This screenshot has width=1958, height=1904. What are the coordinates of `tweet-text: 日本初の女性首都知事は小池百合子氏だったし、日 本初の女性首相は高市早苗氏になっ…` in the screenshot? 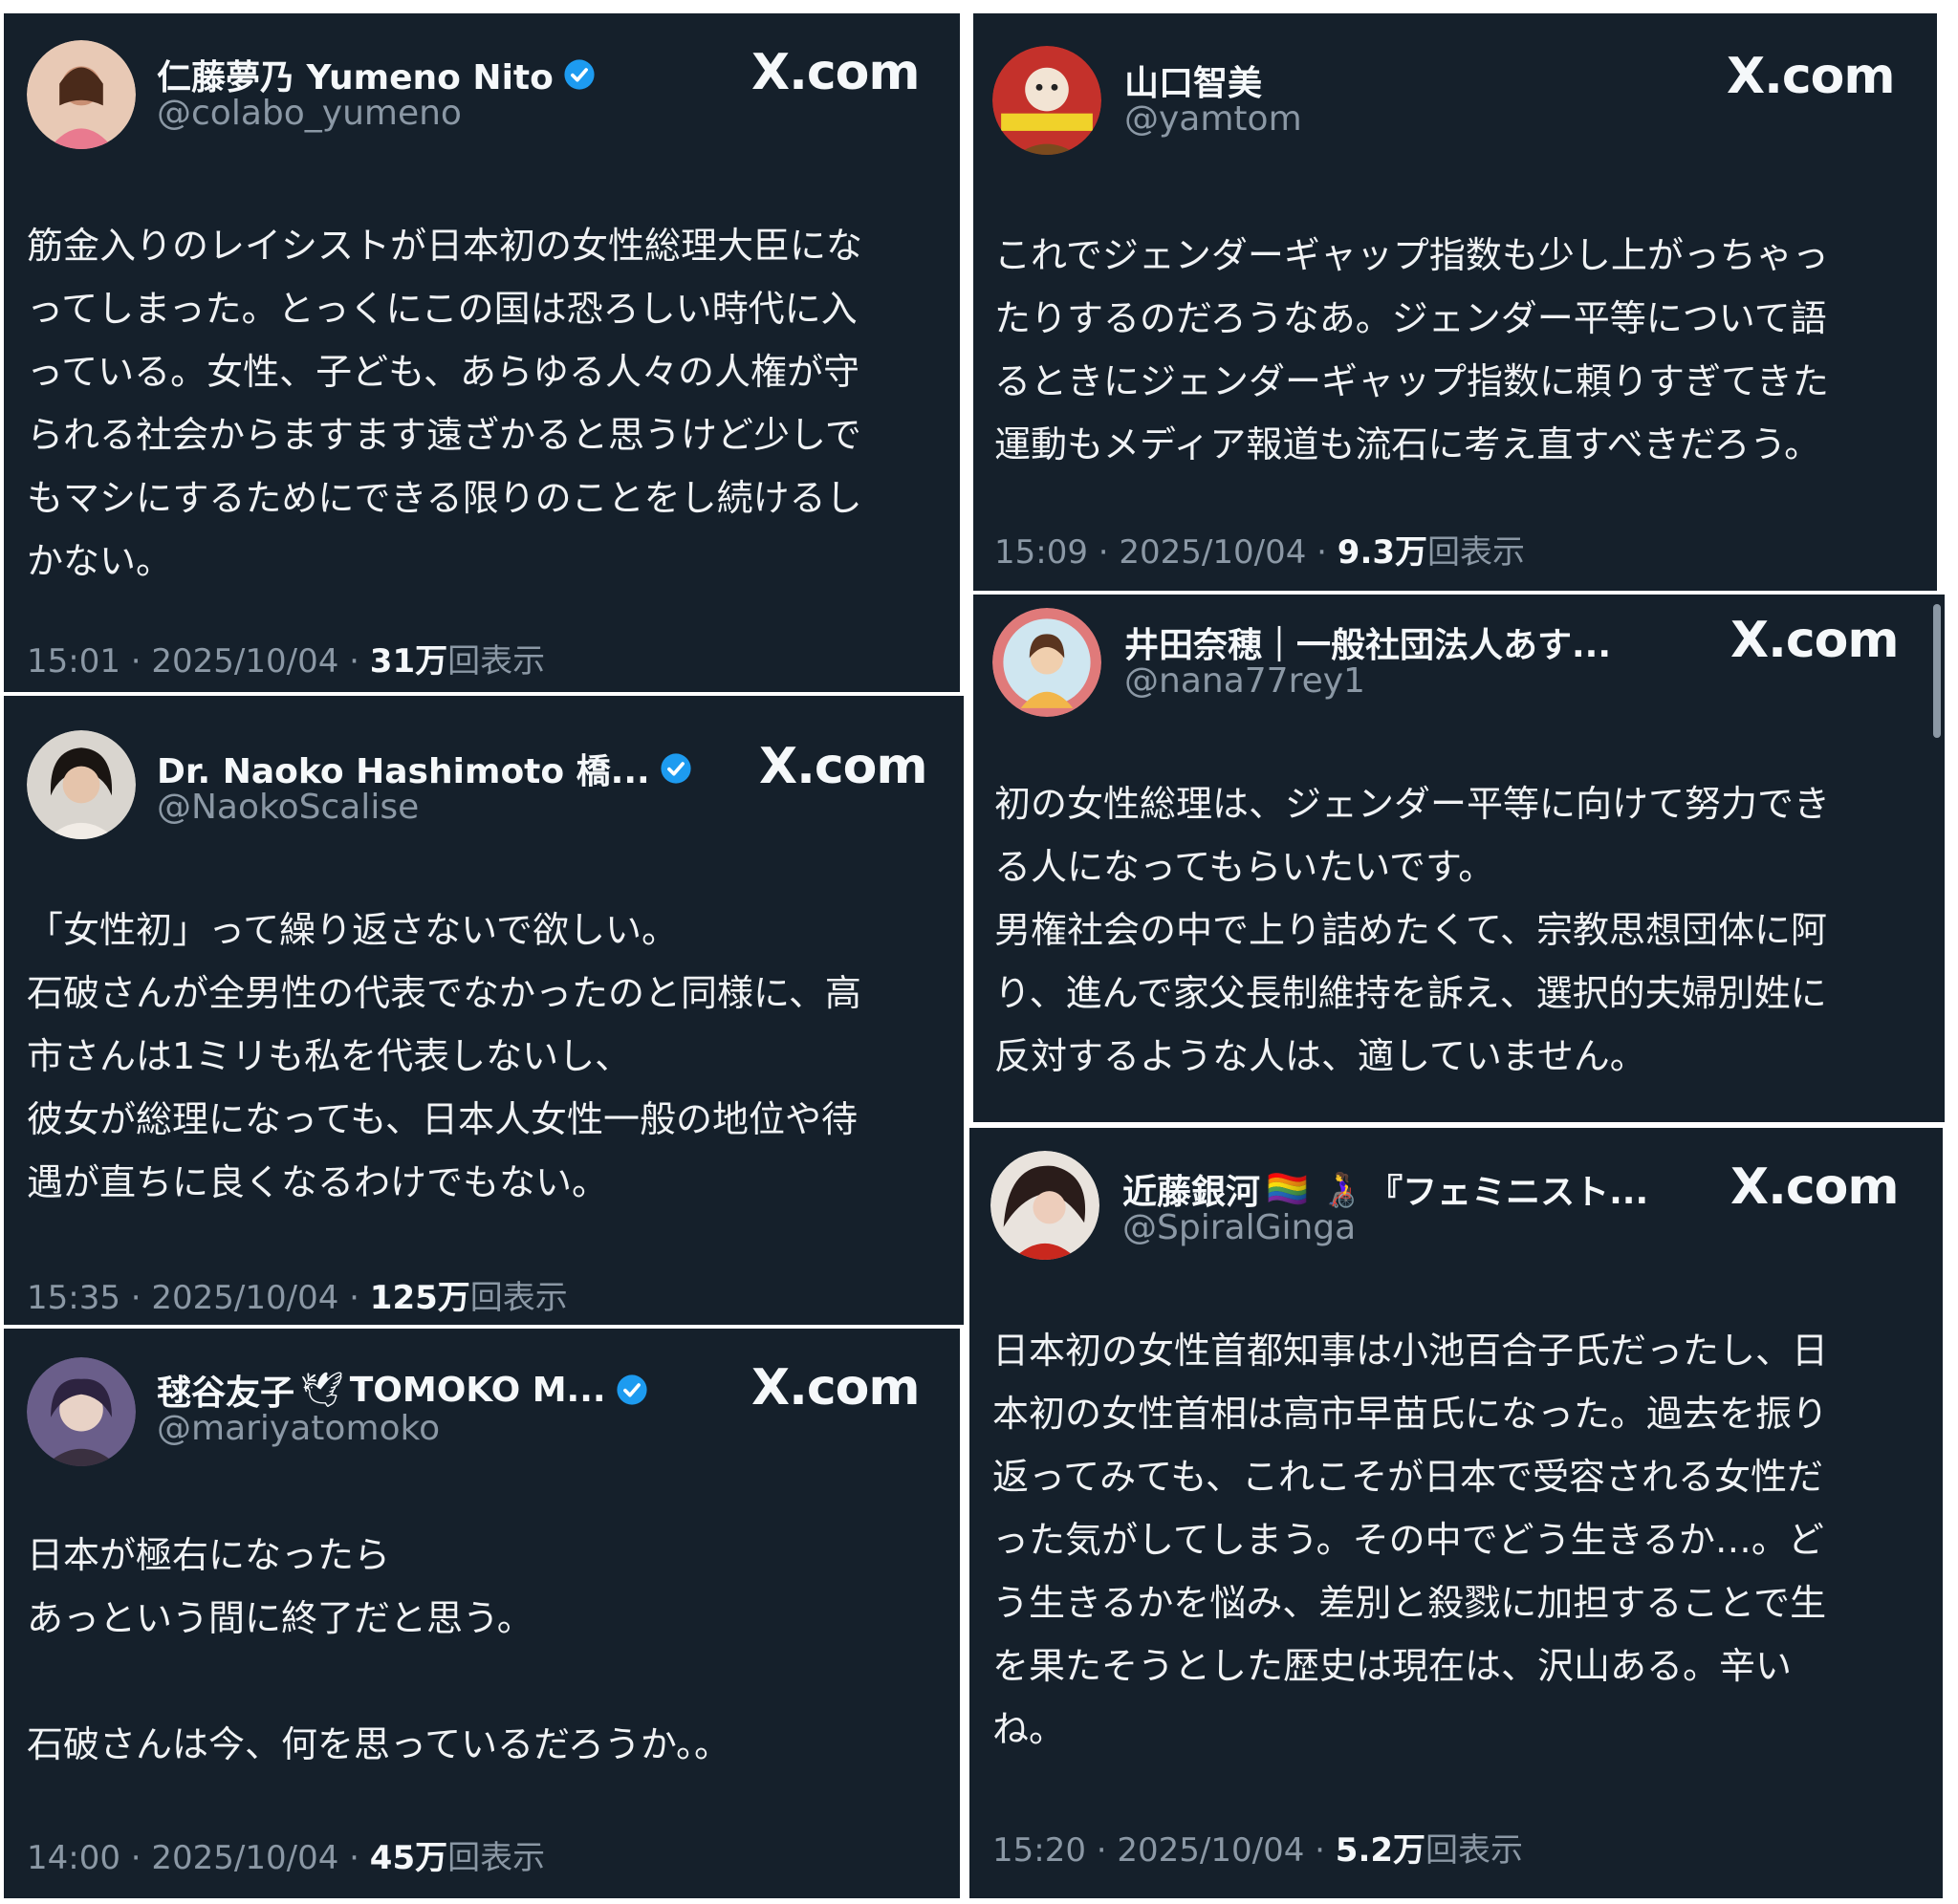 It's located at (1410, 1540).